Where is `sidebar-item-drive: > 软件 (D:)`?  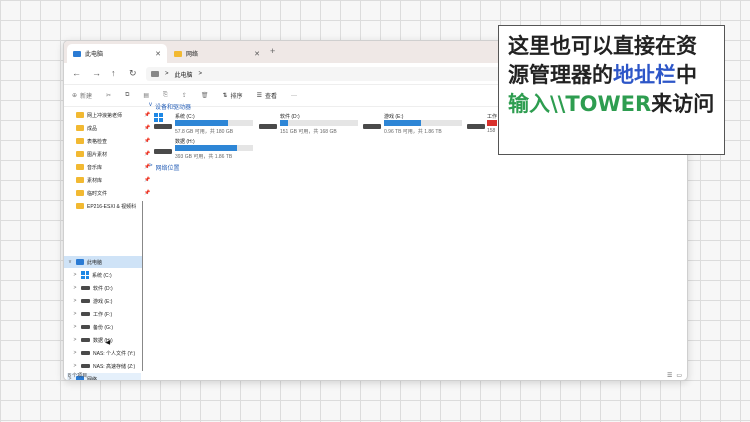
sidebar-item-drive: > 软件 (D:) is located at coordinates (92, 288).